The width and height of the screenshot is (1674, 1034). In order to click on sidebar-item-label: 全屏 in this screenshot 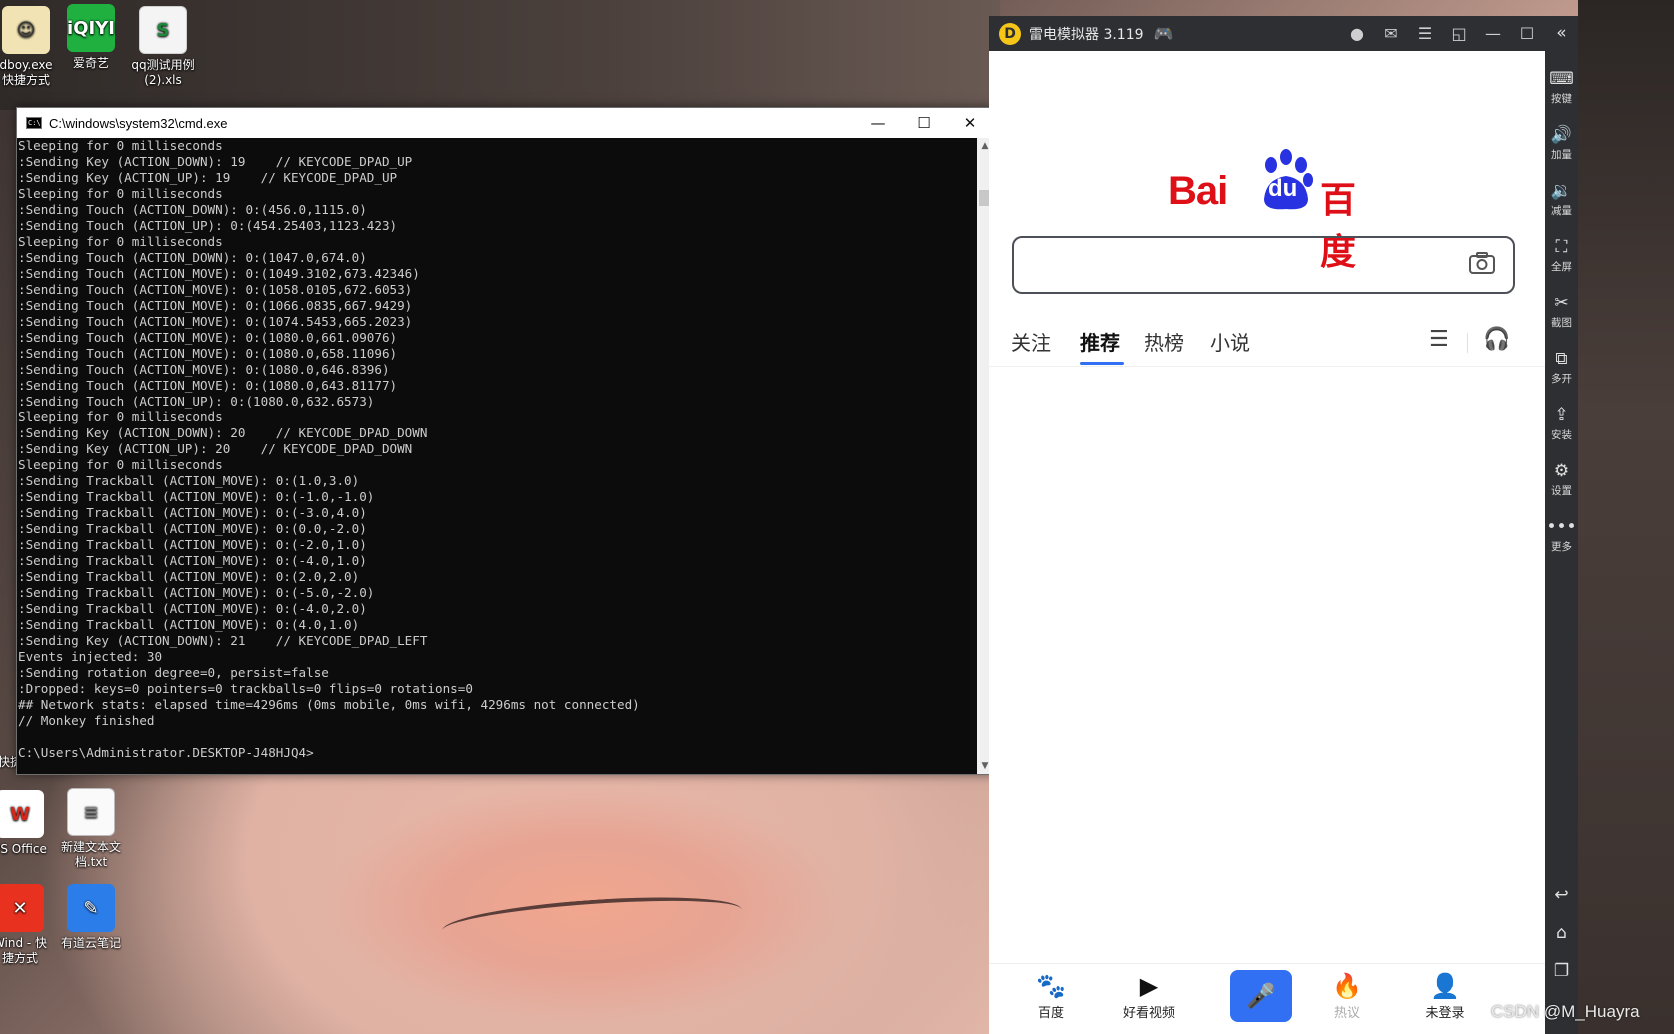, I will do `click(1561, 267)`.